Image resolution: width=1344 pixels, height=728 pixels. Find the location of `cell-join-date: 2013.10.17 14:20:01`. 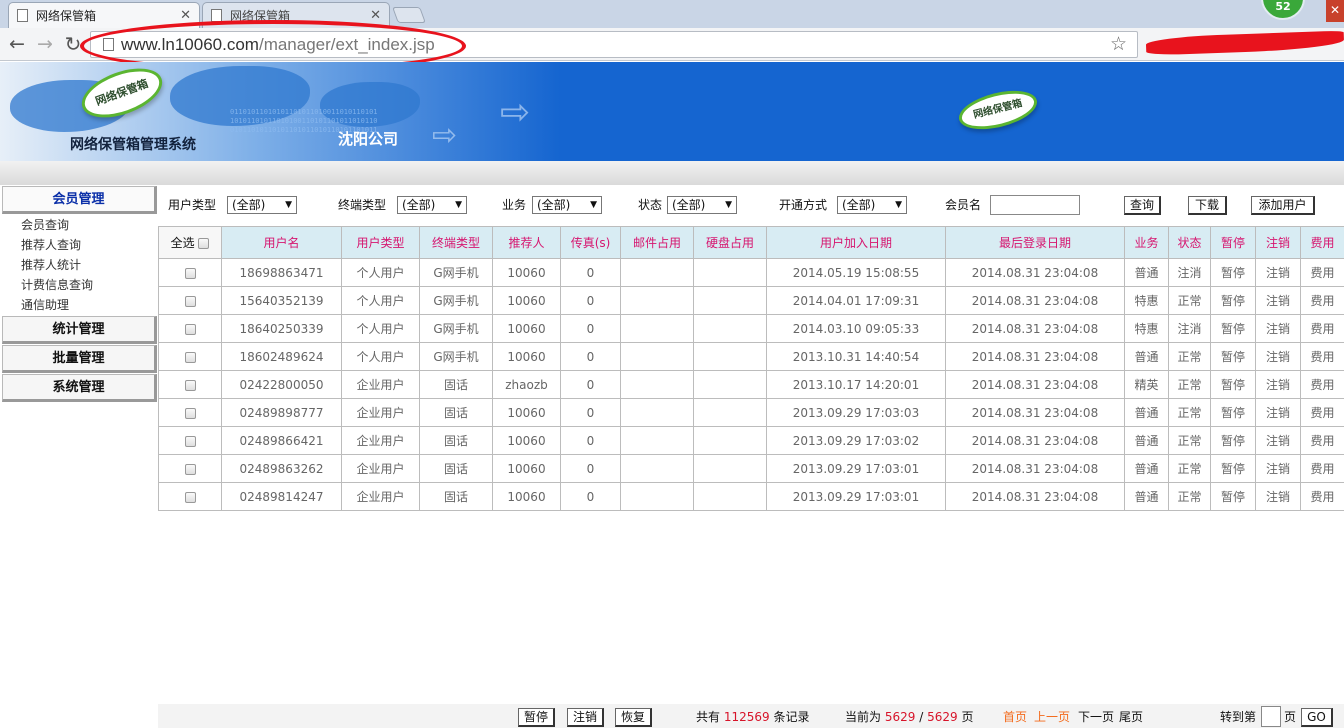

cell-join-date: 2013.10.17 14:20:01 is located at coordinates (856, 384).